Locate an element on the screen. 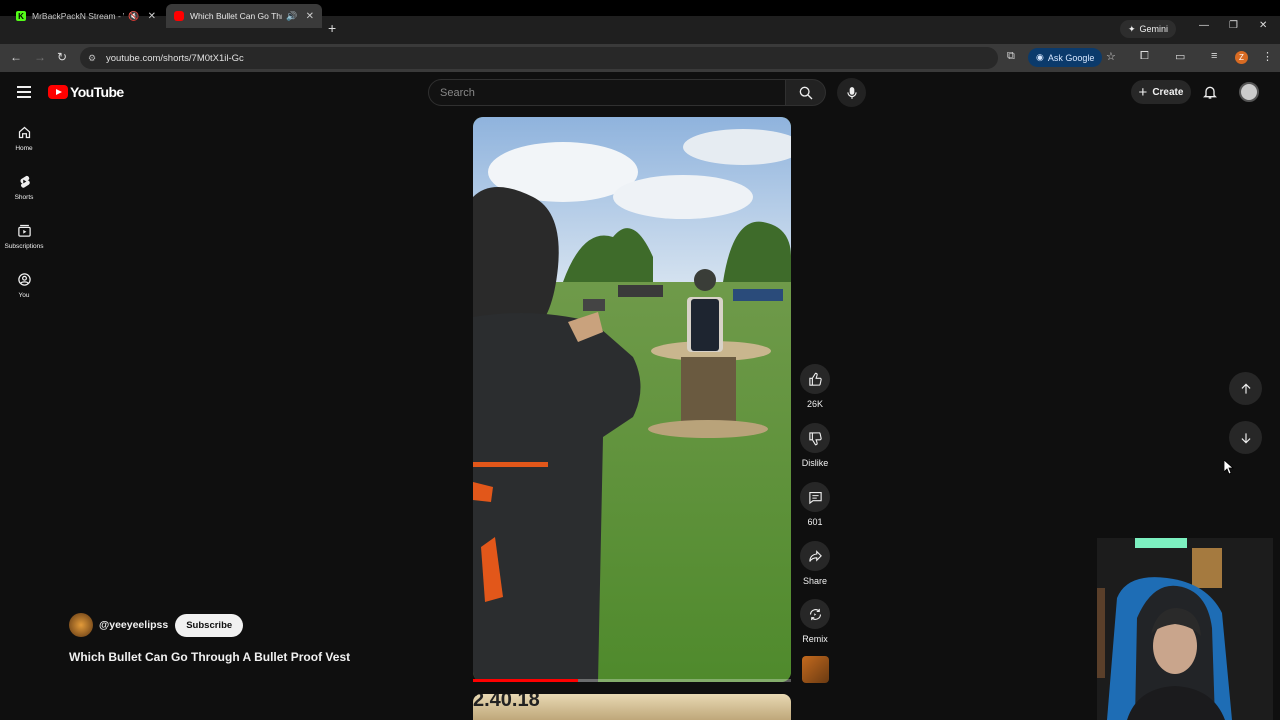  youtube-play-icon is located at coordinates (58, 92).